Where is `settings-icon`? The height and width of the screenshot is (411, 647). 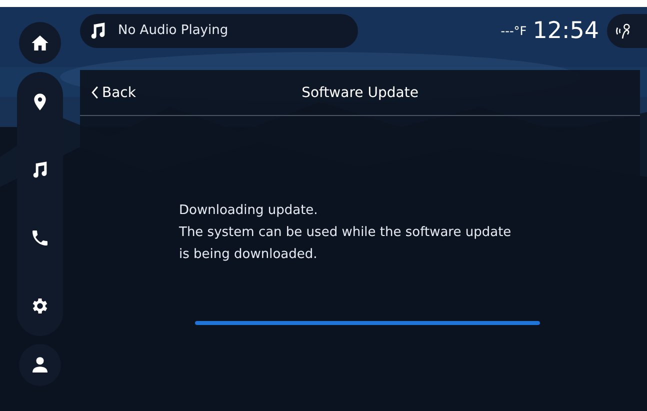
settings-icon is located at coordinates (40, 306).